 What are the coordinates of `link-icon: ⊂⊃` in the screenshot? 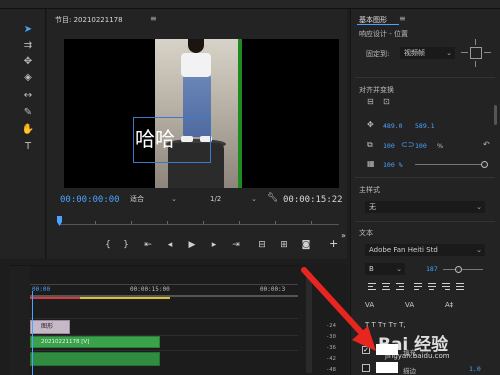 It's located at (407, 144).